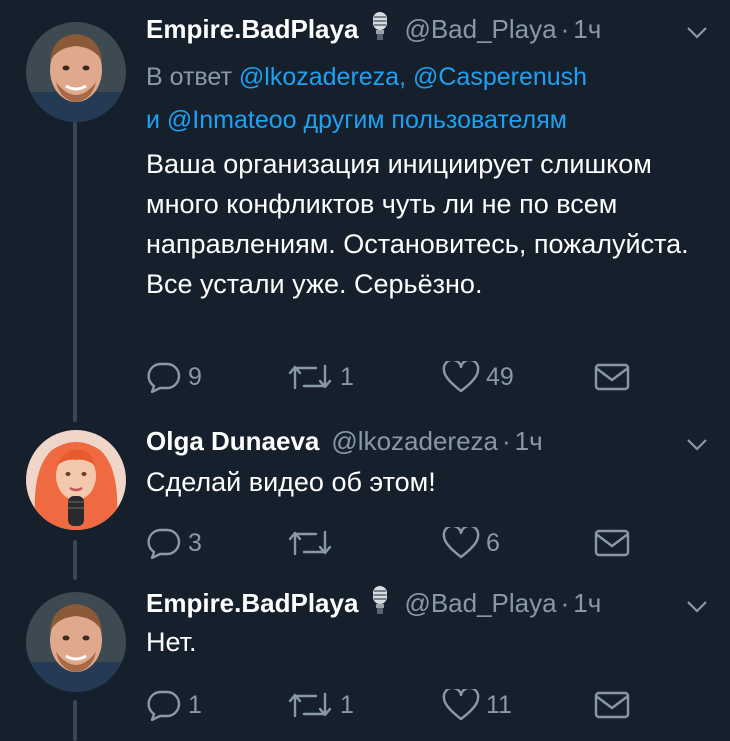 This screenshot has height=741, width=730. Describe the element at coordinates (232, 120) in the screenshot. I see `mention-link: @Inmateoo` at that location.